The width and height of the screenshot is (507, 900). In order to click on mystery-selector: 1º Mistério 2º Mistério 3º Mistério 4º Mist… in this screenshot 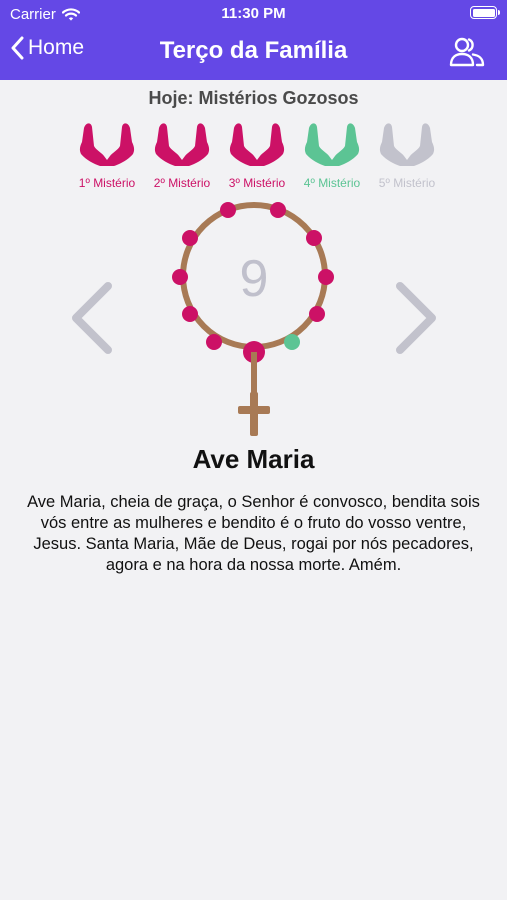, I will do `click(257, 155)`.